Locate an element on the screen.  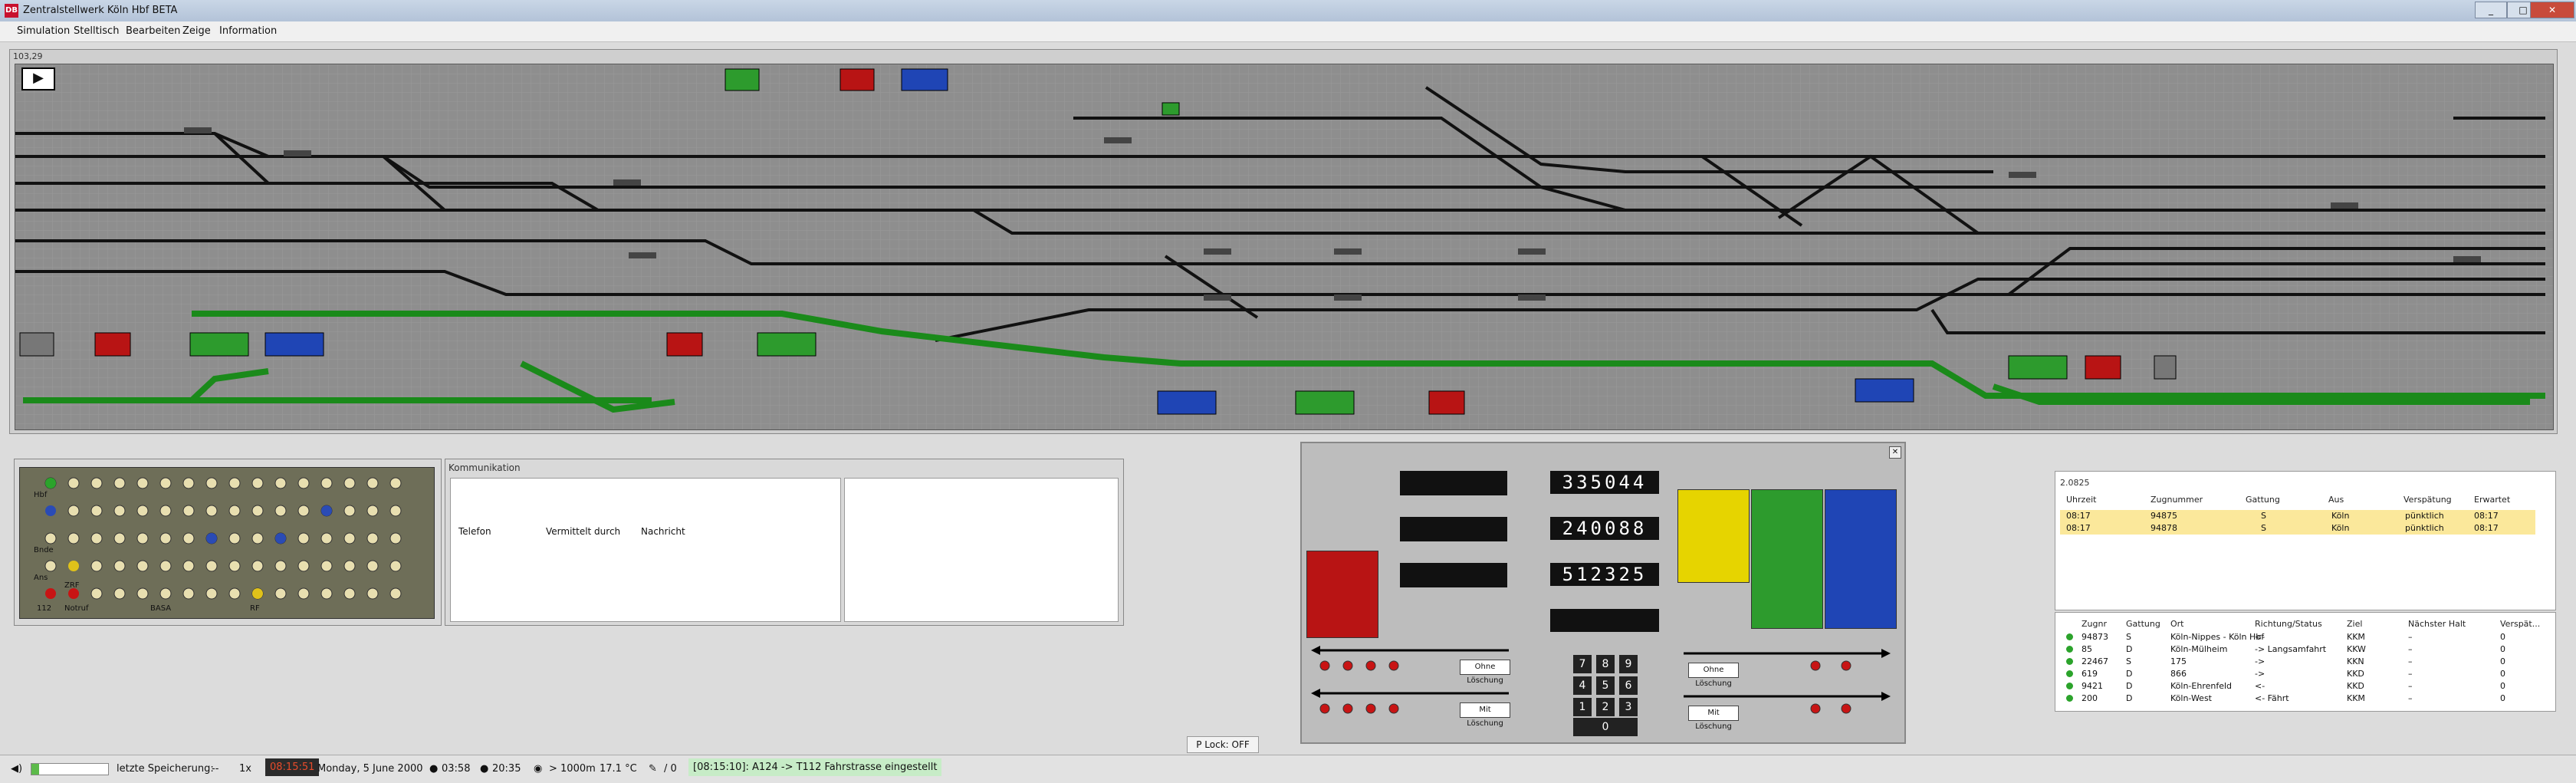
menu-information: Information is located at coordinates (248, 31).